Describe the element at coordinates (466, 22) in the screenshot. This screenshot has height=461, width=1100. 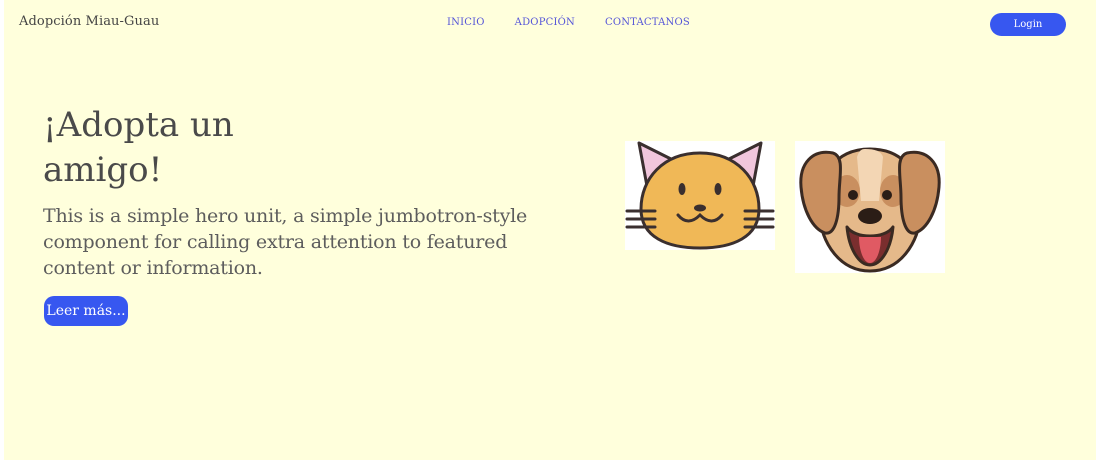
I see `nav-link-inicio: INICIO` at that location.